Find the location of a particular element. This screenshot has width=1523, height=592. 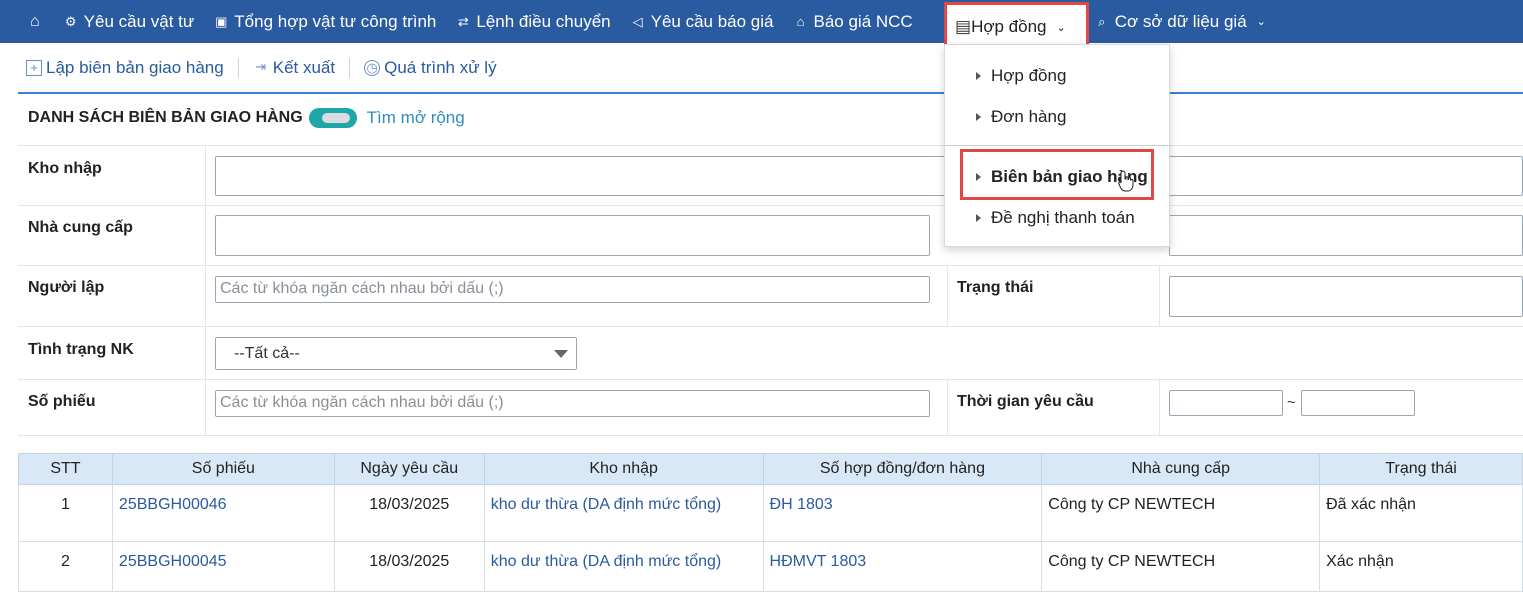

import-status-select: --Tất cả-- is located at coordinates (396, 353).